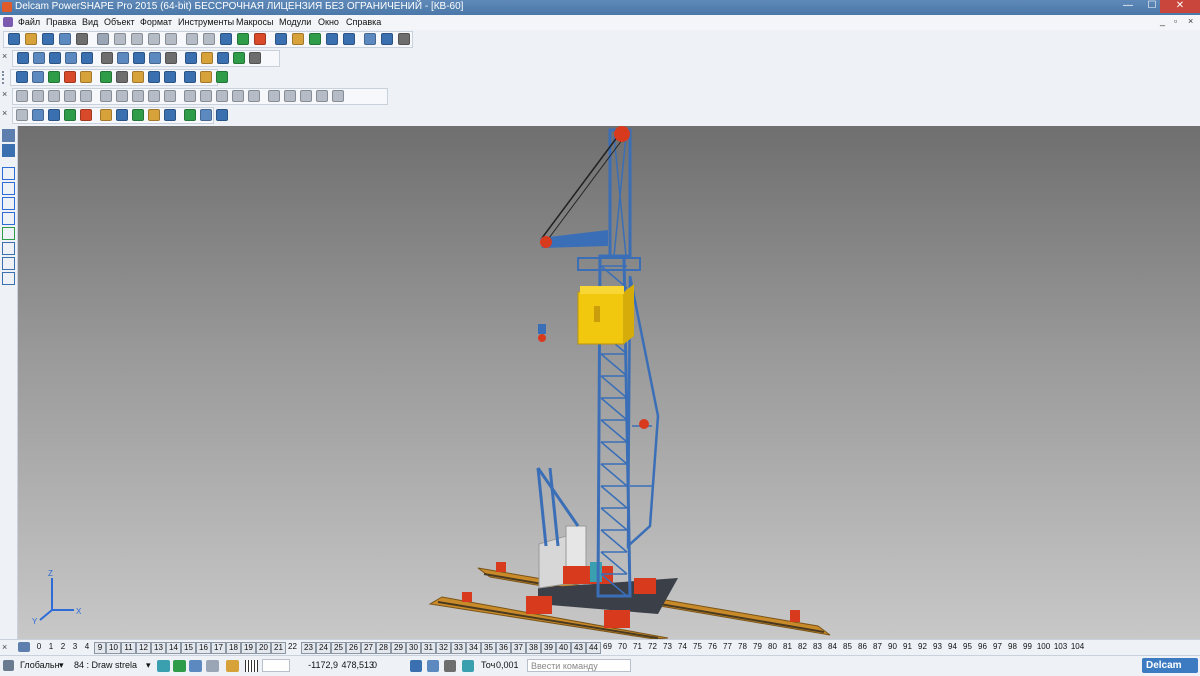 The width and height of the screenshot is (1200, 676). What do you see at coordinates (363, 22) in the screenshot?
I see `menu-help: Справка` at bounding box center [363, 22].